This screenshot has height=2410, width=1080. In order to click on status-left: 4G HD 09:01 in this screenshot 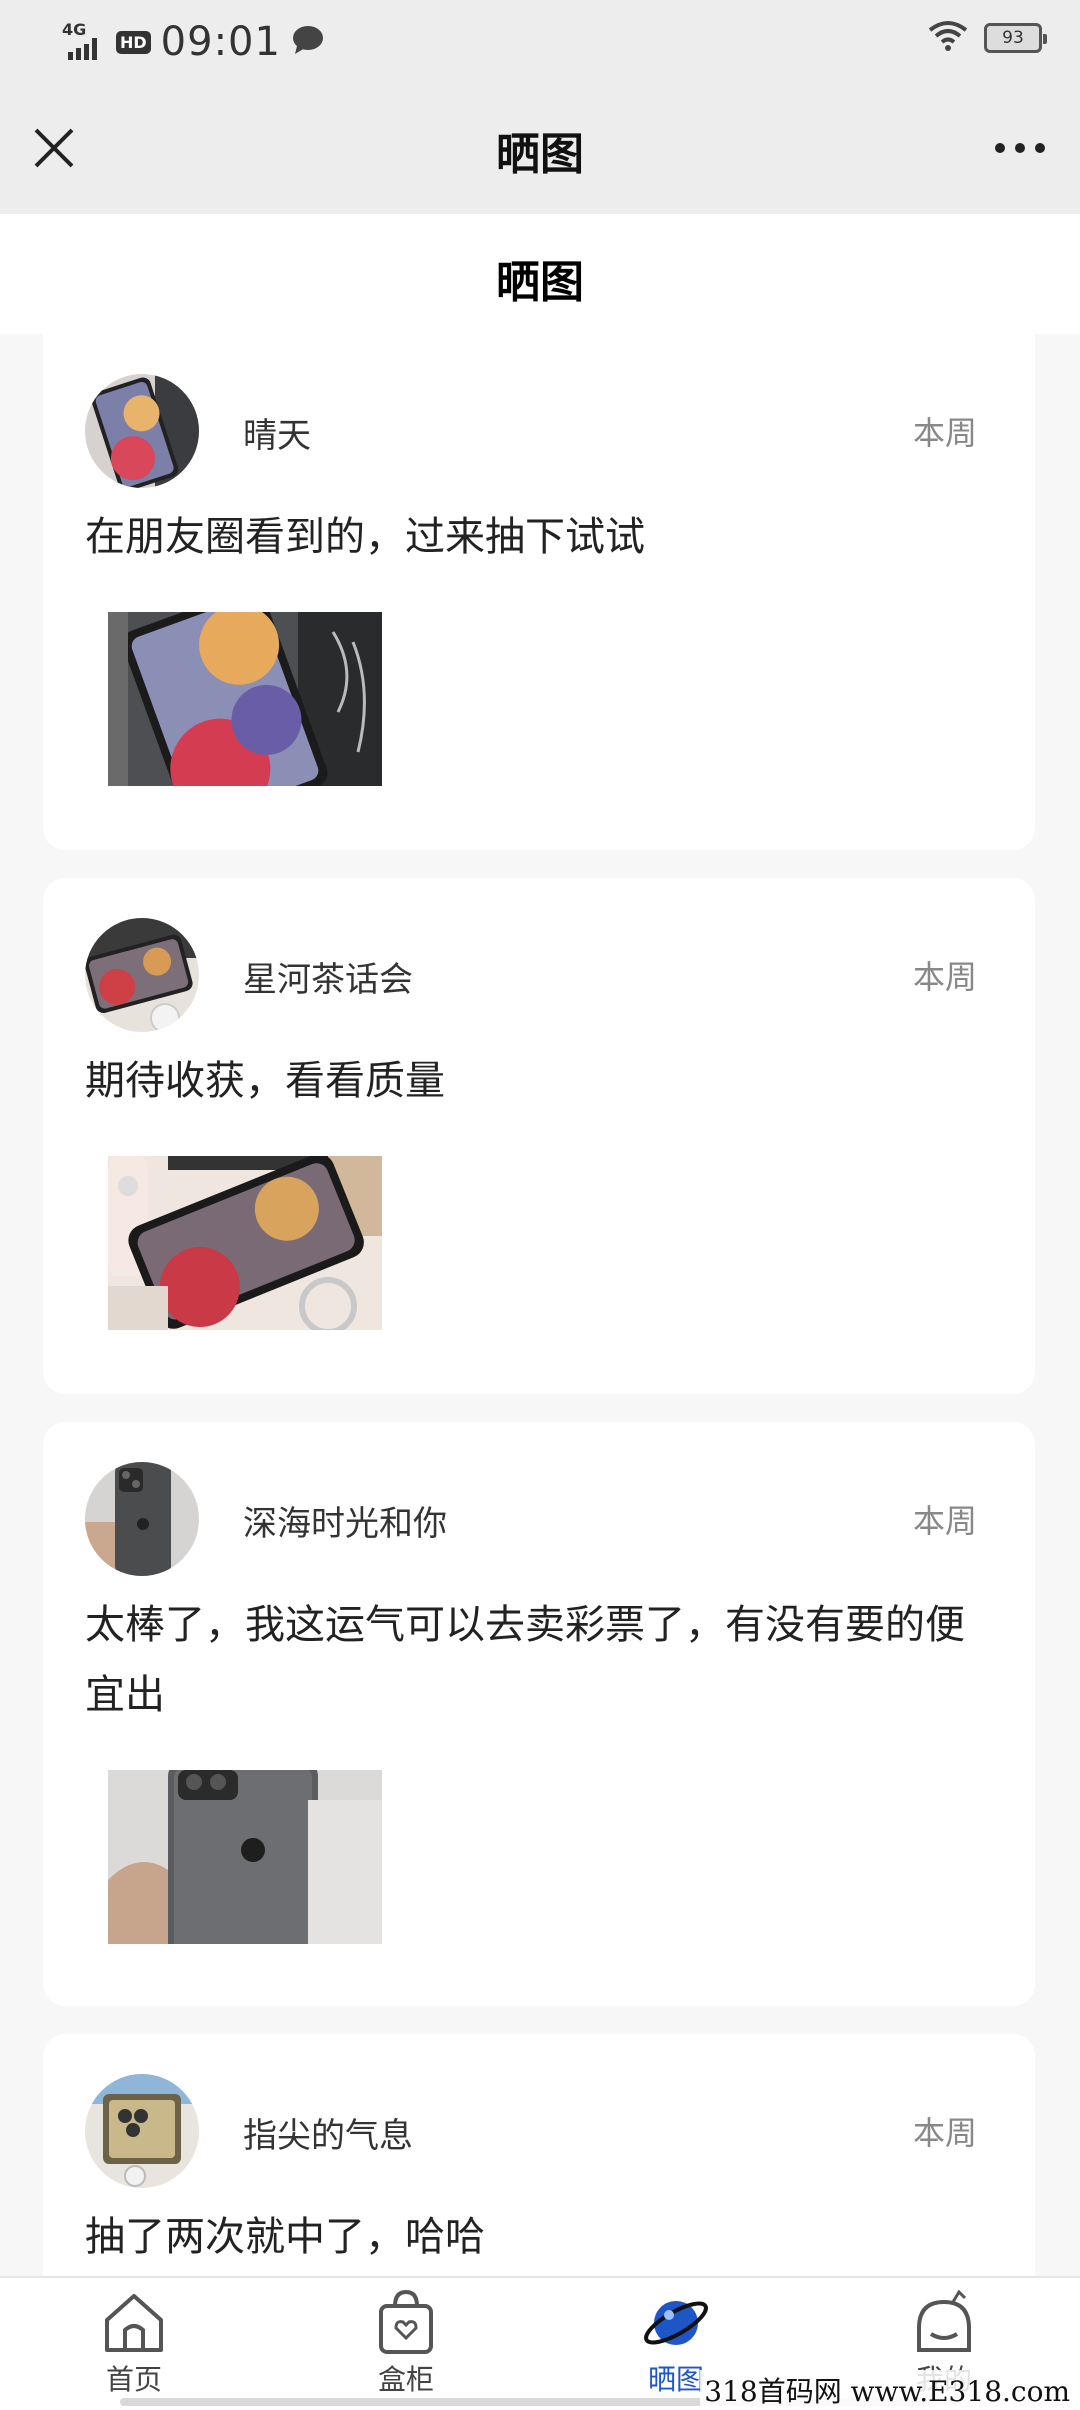, I will do `click(193, 42)`.